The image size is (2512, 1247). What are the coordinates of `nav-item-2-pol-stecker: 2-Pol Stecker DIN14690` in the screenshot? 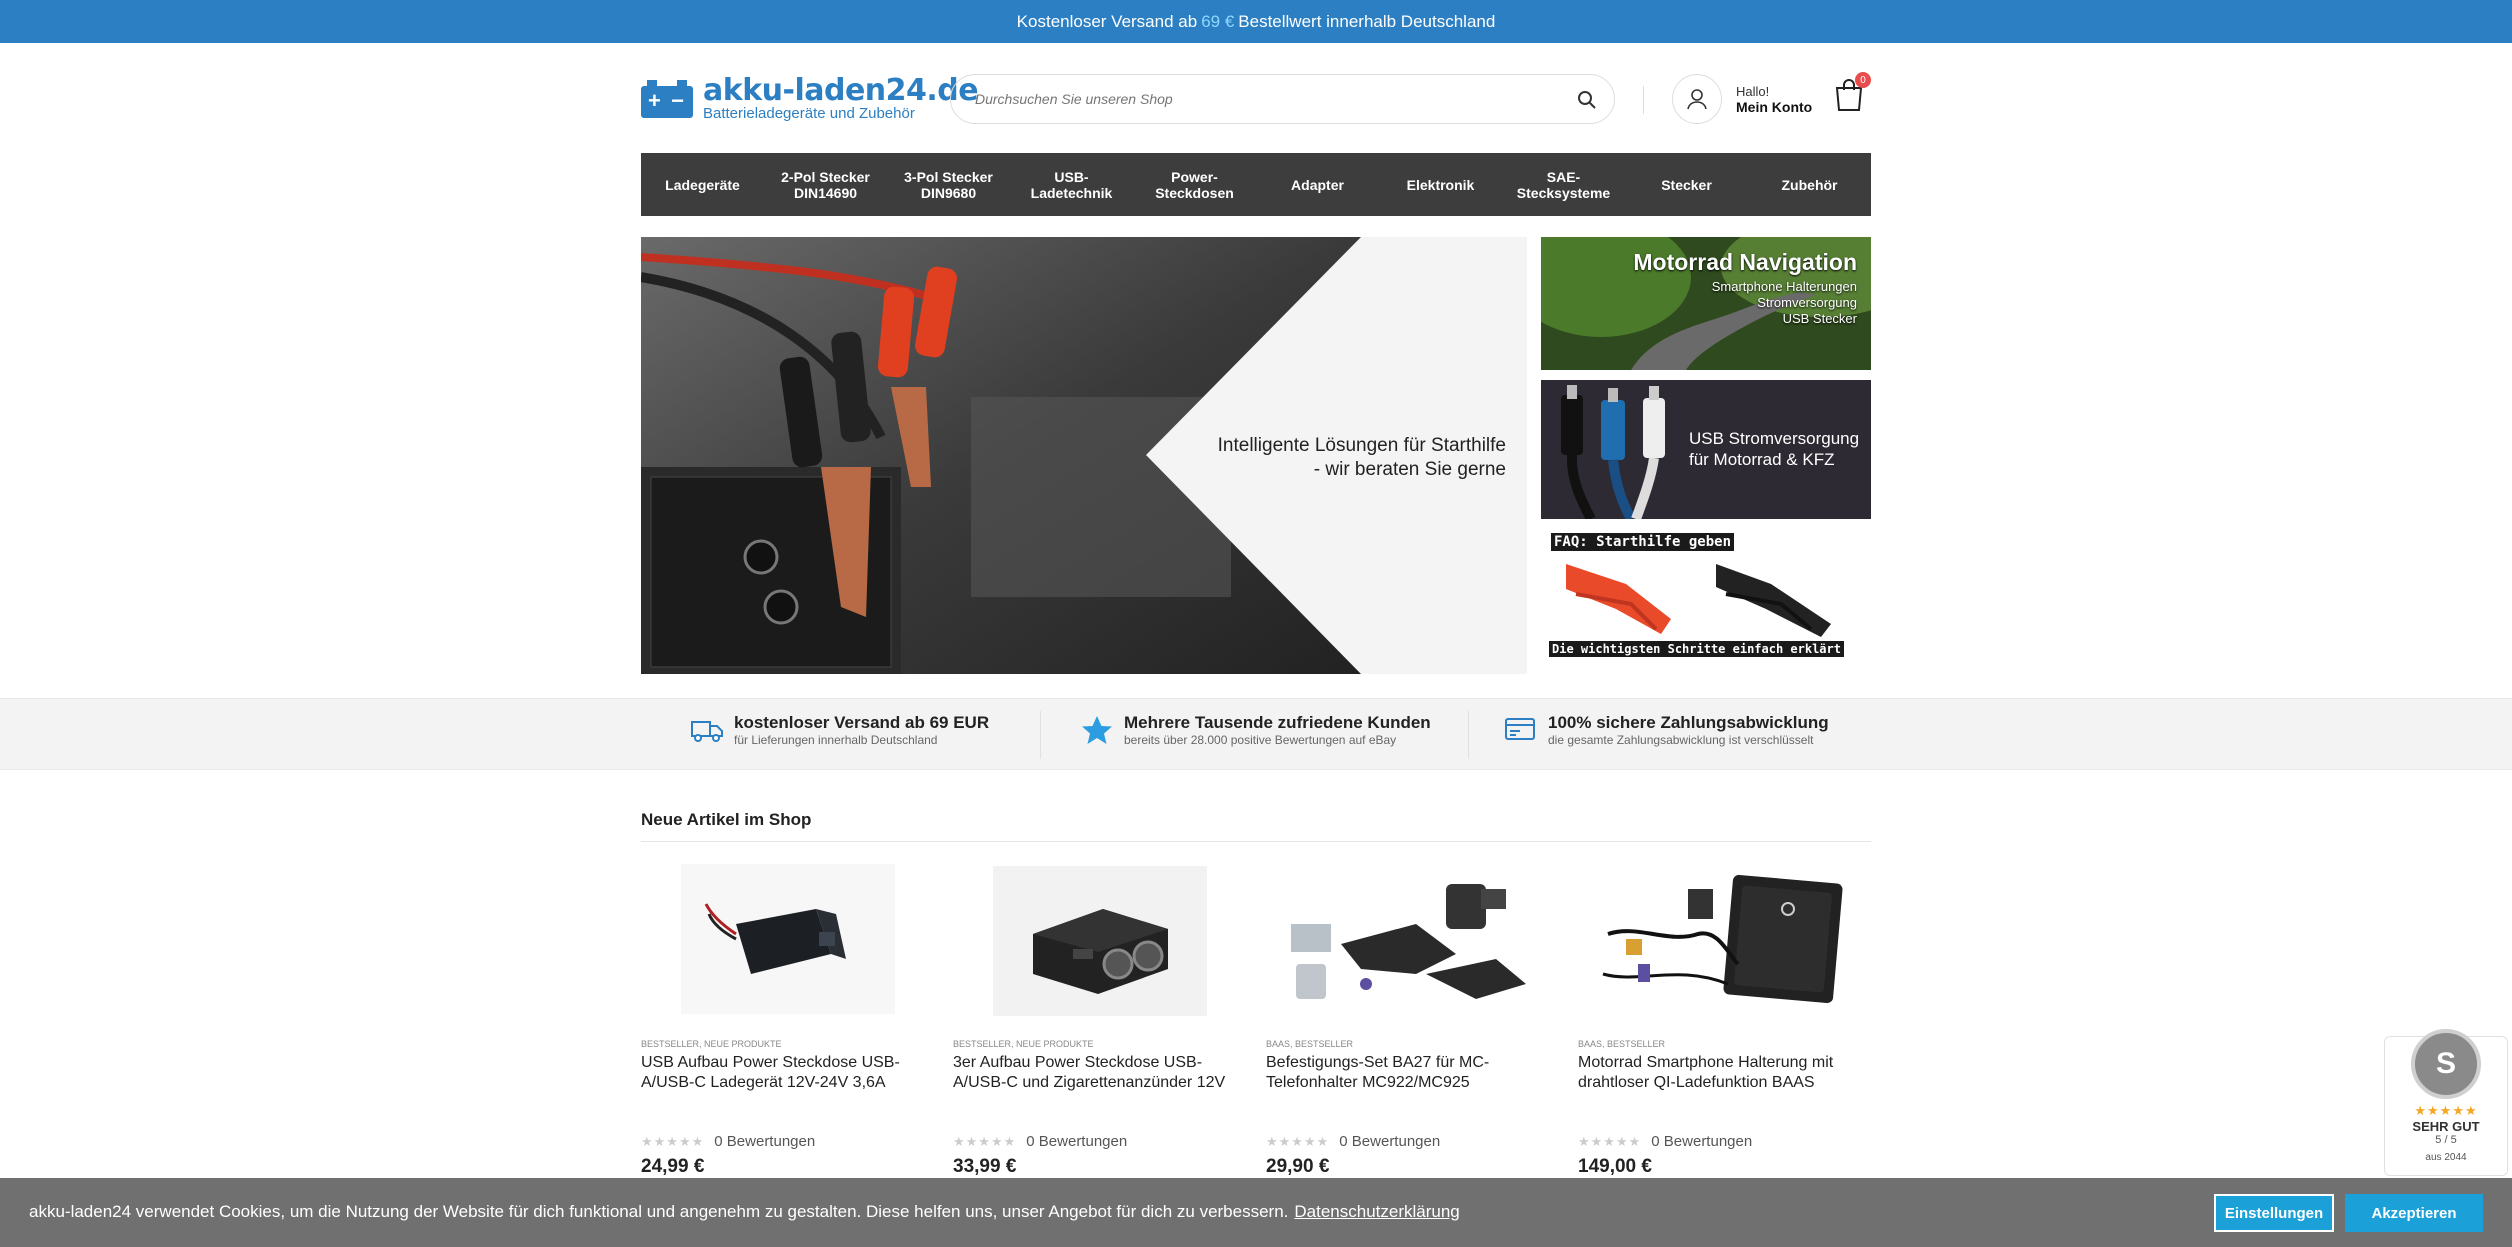 It's located at (825, 184).